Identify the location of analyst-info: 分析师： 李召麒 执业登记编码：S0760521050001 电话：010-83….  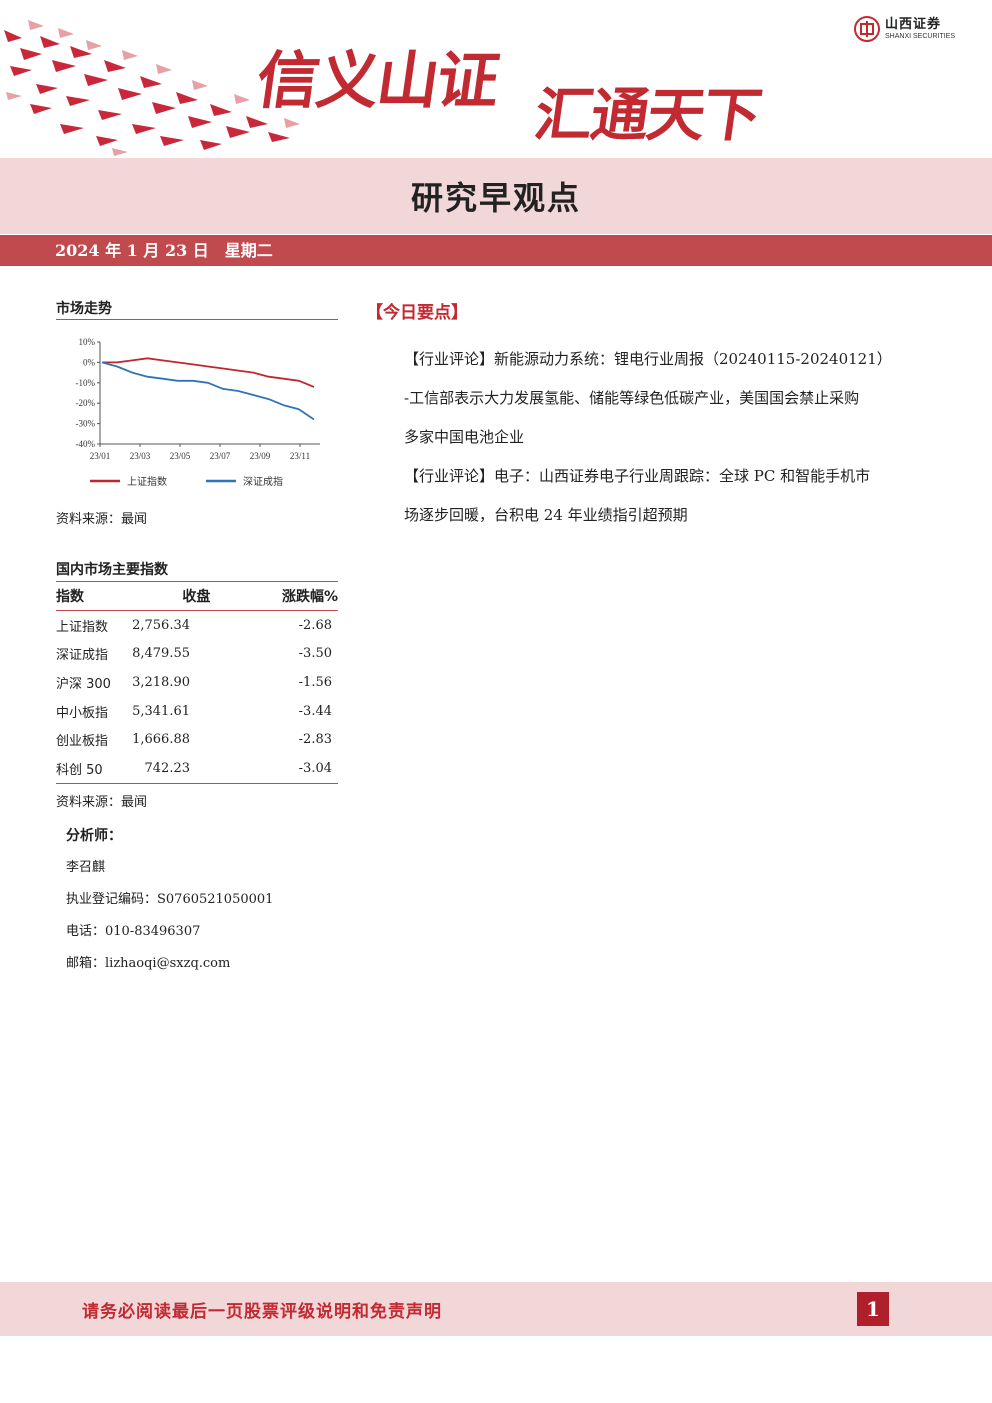
(169, 900).